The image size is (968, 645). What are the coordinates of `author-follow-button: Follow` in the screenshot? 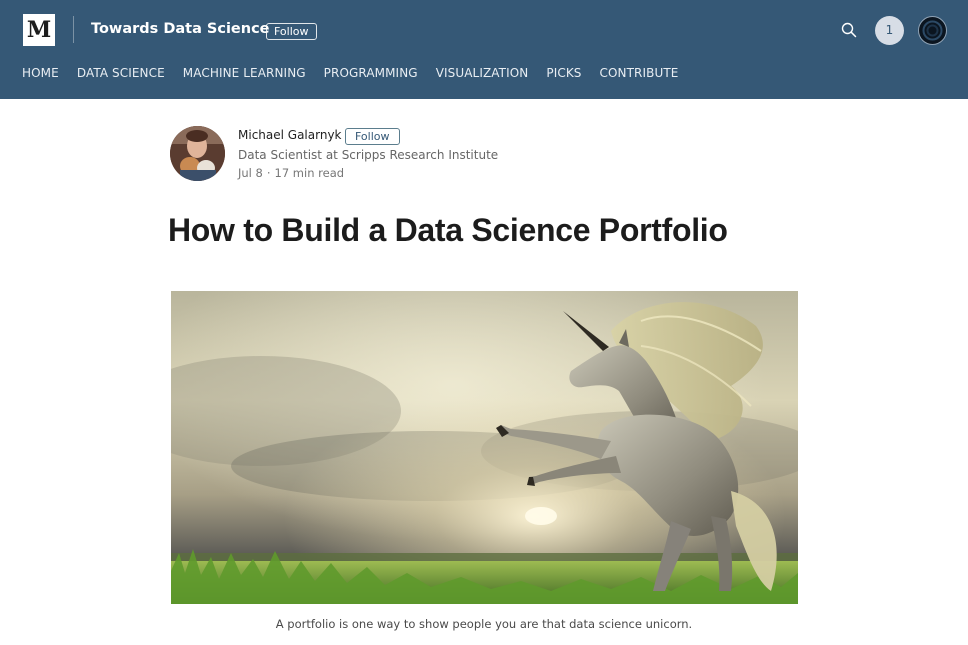 It's located at (372, 136).